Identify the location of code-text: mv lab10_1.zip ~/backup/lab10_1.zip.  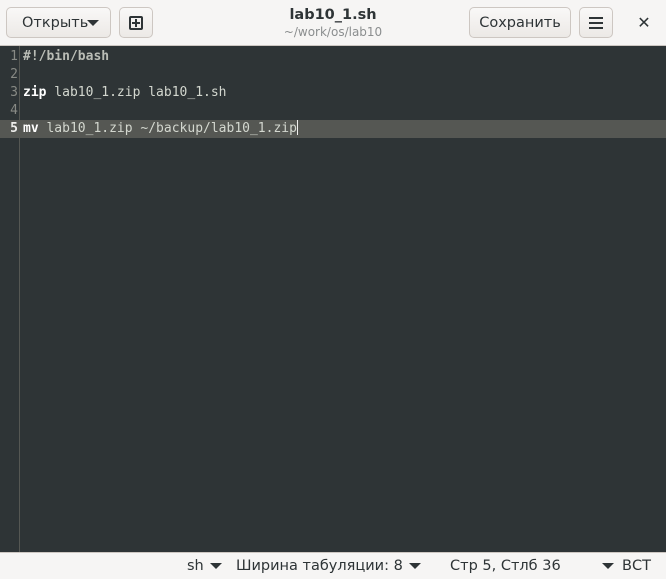
(160, 128).